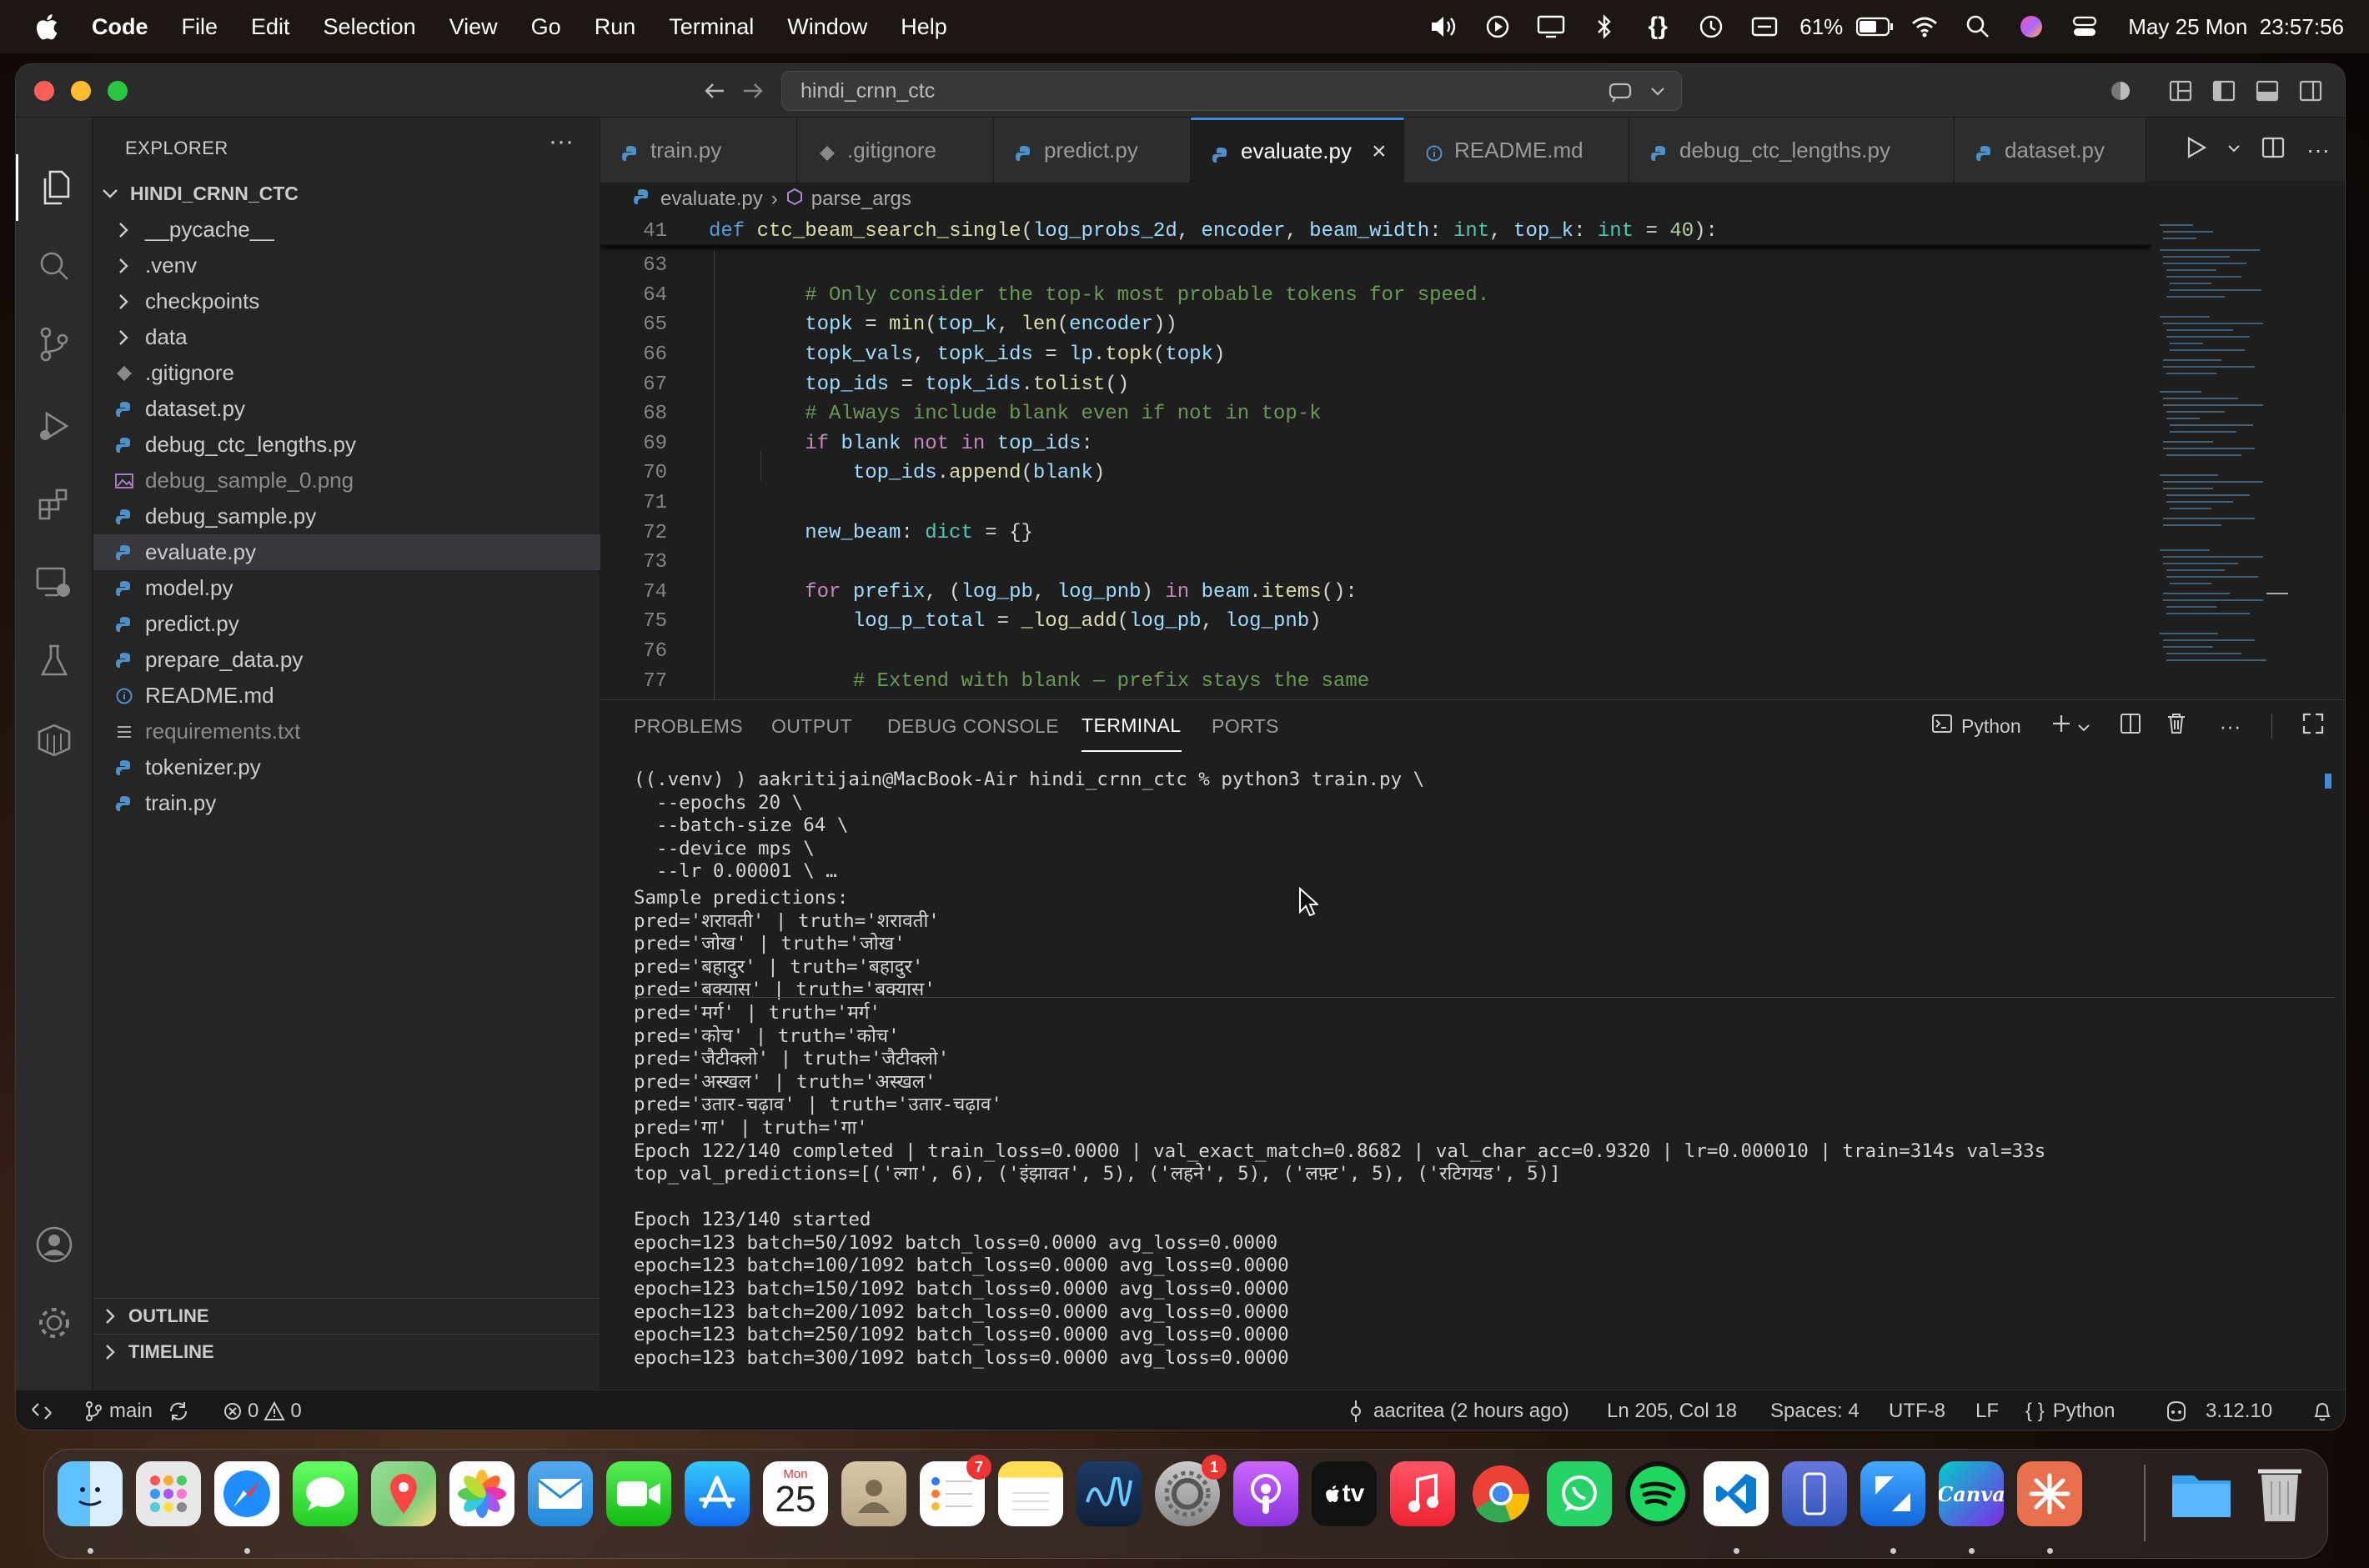  What do you see at coordinates (346, 516) in the screenshot?
I see `tree-item-debug-sample-py: debug_sample.py` at bounding box center [346, 516].